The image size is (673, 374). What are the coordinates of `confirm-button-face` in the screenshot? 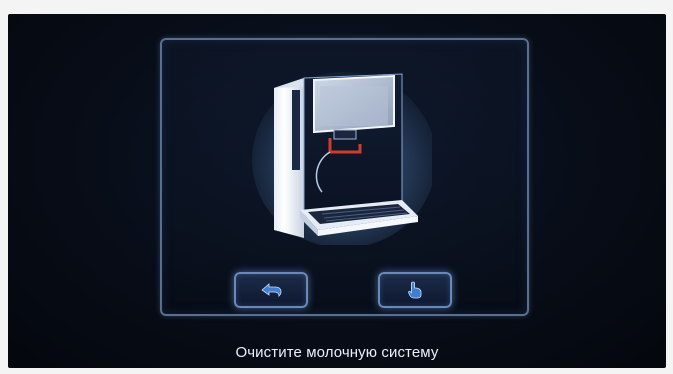 It's located at (415, 290).